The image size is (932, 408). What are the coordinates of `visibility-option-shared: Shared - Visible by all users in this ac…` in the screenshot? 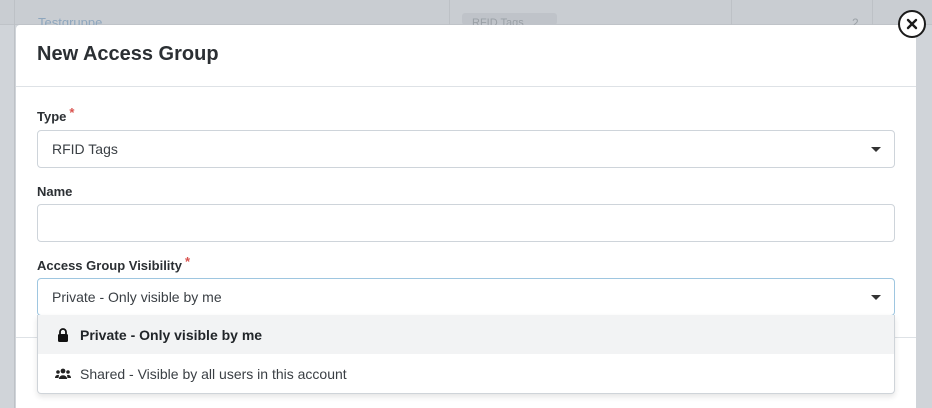 It's located at (466, 373).